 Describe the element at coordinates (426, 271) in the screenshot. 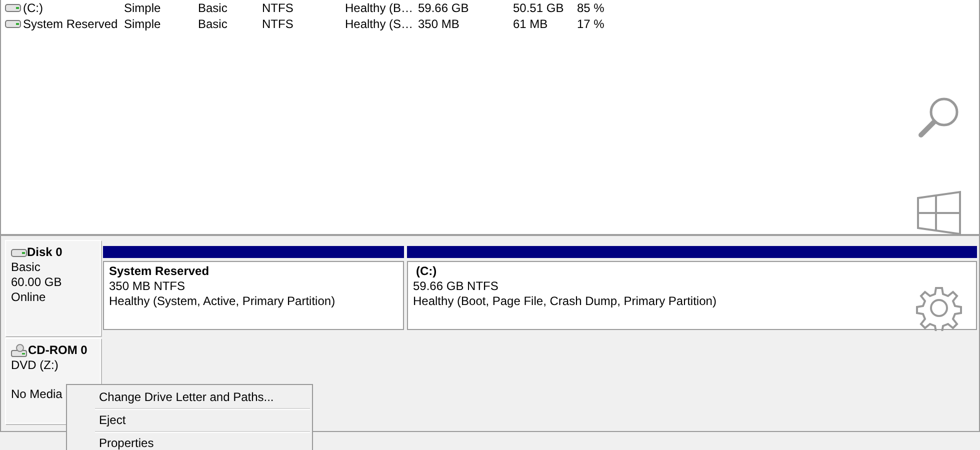

I see `partition-name: (C:)` at that location.